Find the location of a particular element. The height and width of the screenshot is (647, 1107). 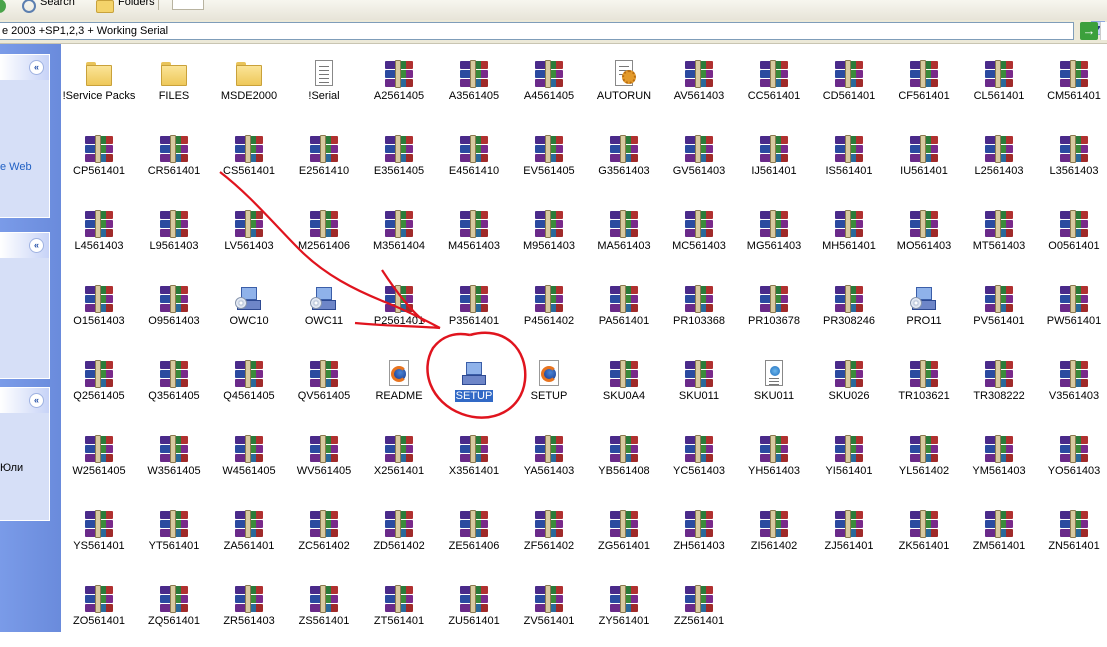

file-item-ze561406: ZE561406 is located at coordinates (474, 536).